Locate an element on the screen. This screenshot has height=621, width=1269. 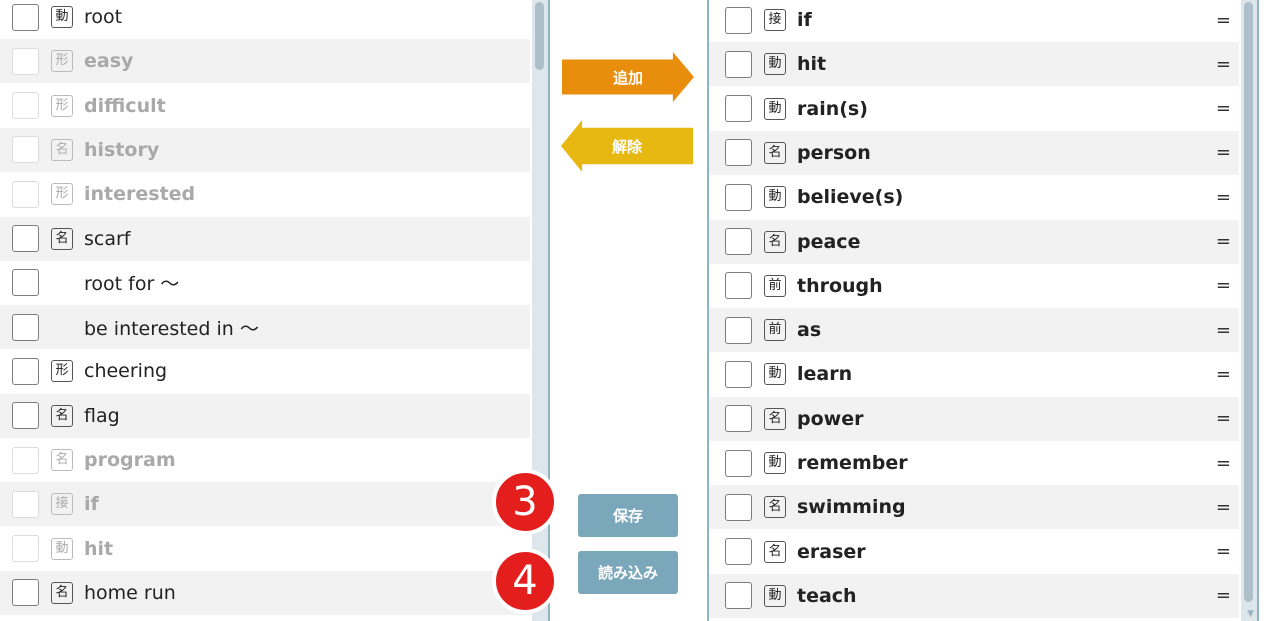
source-word-row: 名 flag is located at coordinates (265, 415).